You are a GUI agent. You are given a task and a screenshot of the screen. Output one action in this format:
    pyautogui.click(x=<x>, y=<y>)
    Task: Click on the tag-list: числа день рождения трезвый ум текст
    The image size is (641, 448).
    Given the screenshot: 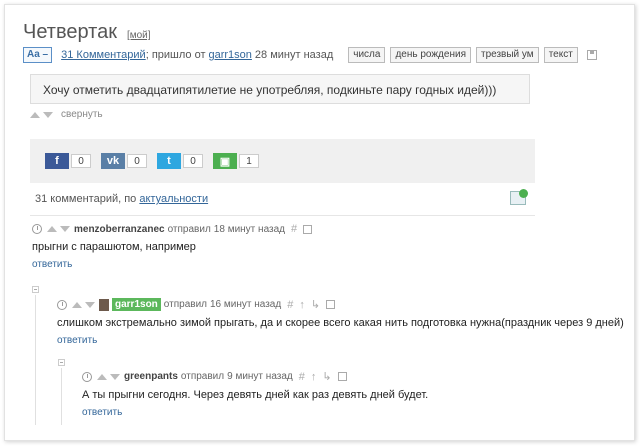 What is the action you would take?
    pyautogui.click(x=463, y=55)
    